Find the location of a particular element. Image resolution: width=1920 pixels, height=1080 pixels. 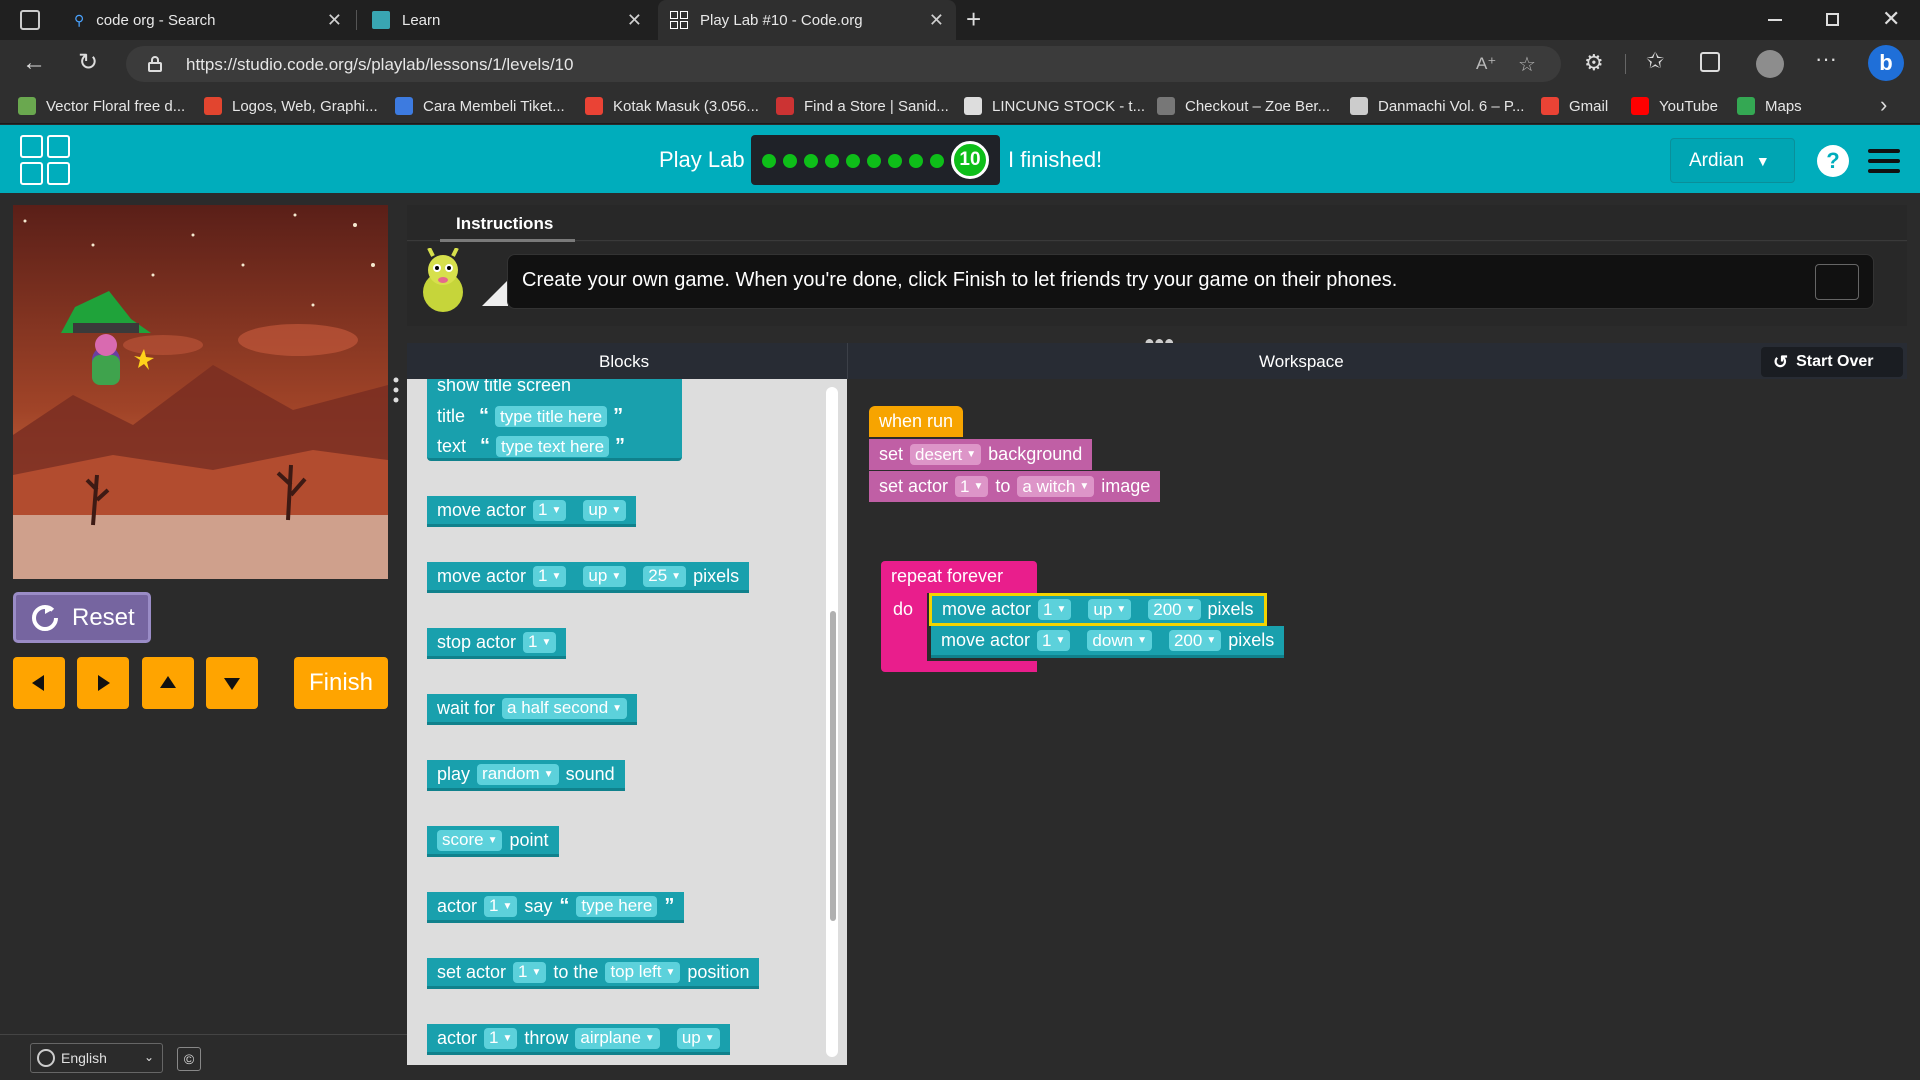

favorites-icon: ✩ is located at coordinates (1655, 61).